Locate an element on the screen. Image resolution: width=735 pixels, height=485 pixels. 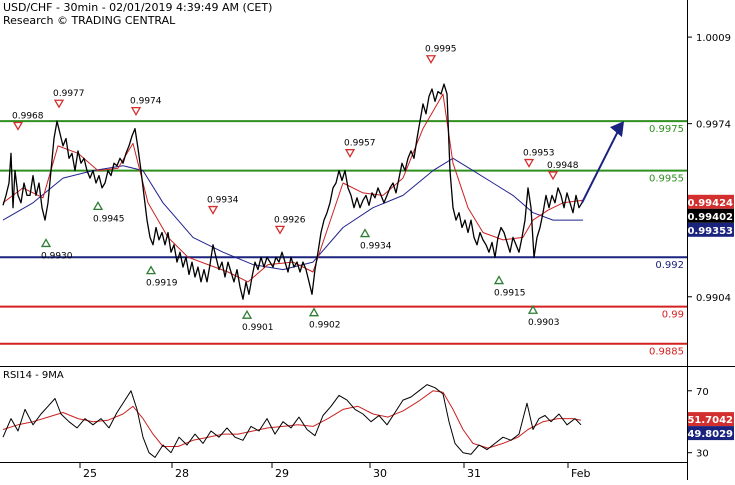
level-label-0: 0.9975 is located at coordinates (666, 129).